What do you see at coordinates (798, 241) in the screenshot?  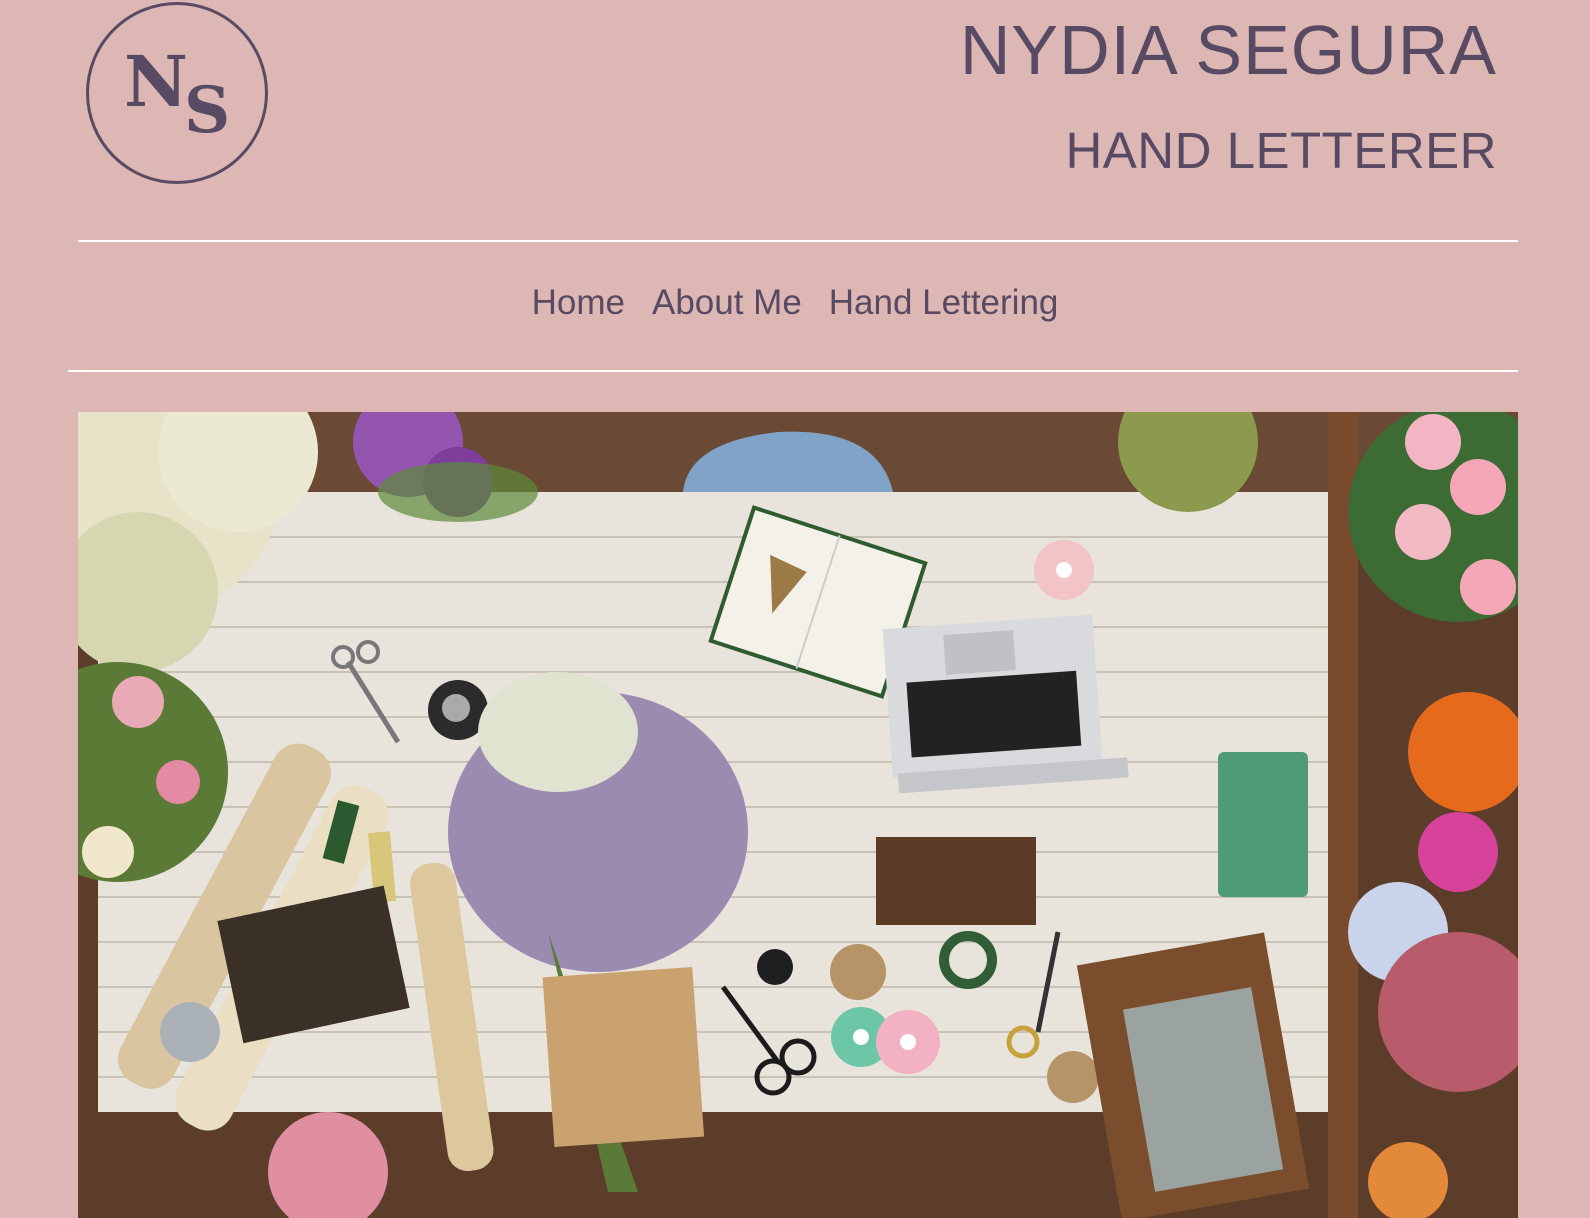 I see `header-divider` at bounding box center [798, 241].